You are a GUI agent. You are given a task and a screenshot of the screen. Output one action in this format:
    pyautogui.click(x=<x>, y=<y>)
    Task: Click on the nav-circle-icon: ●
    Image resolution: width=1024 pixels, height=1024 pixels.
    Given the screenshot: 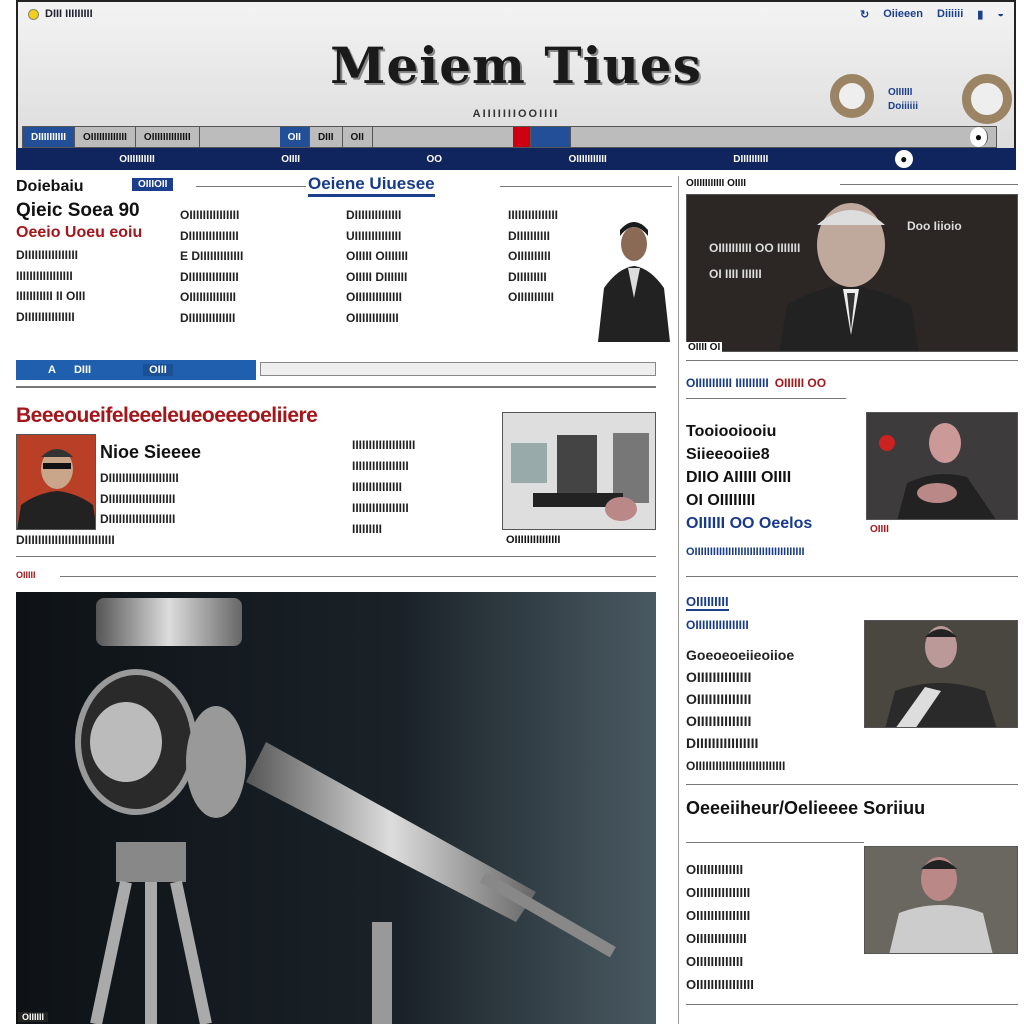 What is the action you would take?
    pyautogui.click(x=979, y=137)
    